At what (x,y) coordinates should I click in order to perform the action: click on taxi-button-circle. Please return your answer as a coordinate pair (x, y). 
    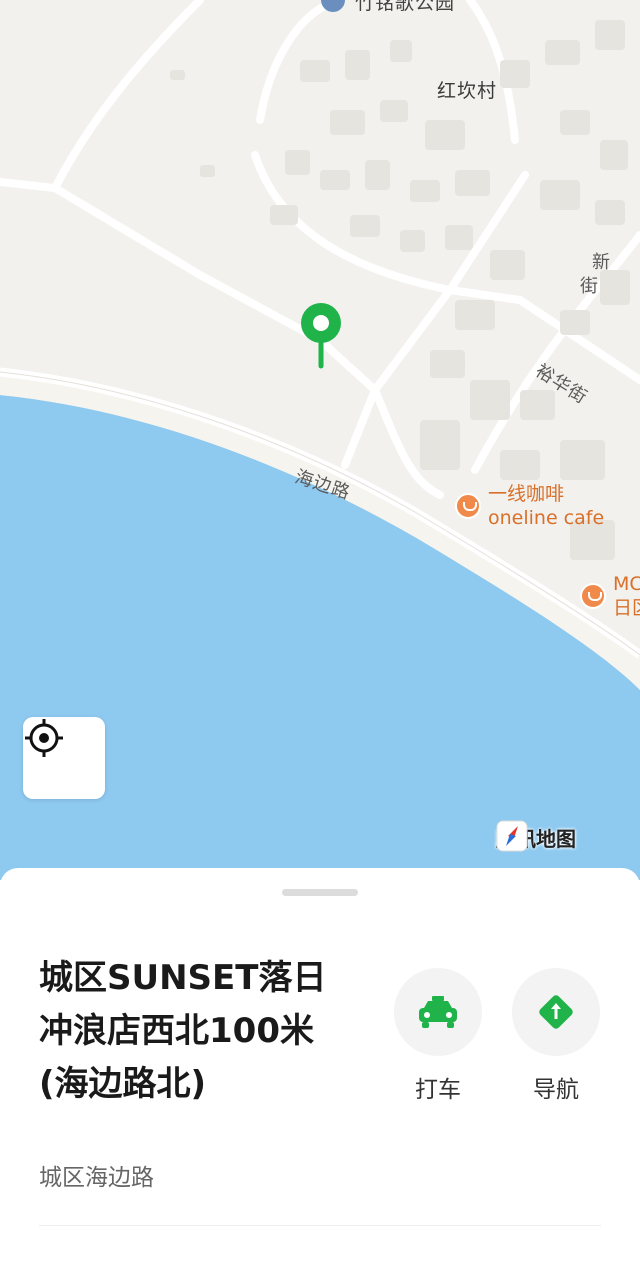
    Looking at the image, I should click on (438, 1012).